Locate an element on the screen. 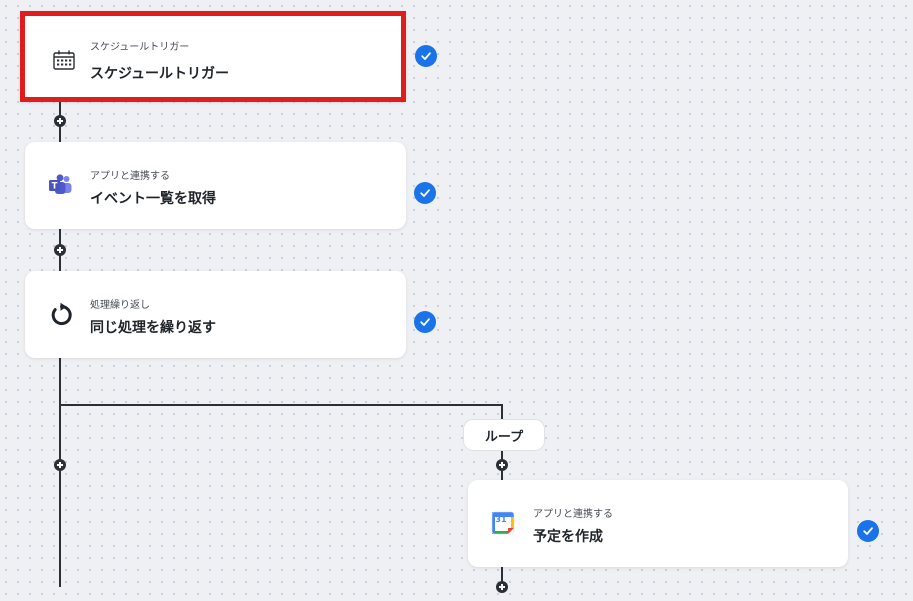 Image resolution: width=913 pixels, height=601 pixels. loop-arrow-icon is located at coordinates (60, 315).